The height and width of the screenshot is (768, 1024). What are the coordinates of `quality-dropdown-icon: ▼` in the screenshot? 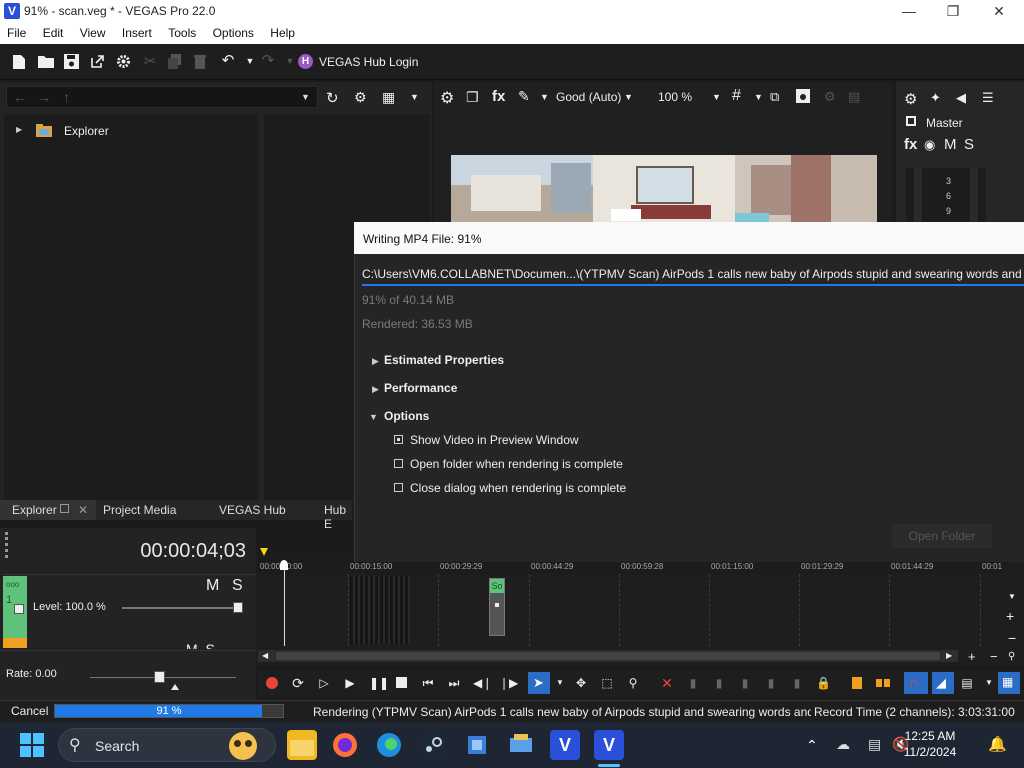 It's located at (628, 97).